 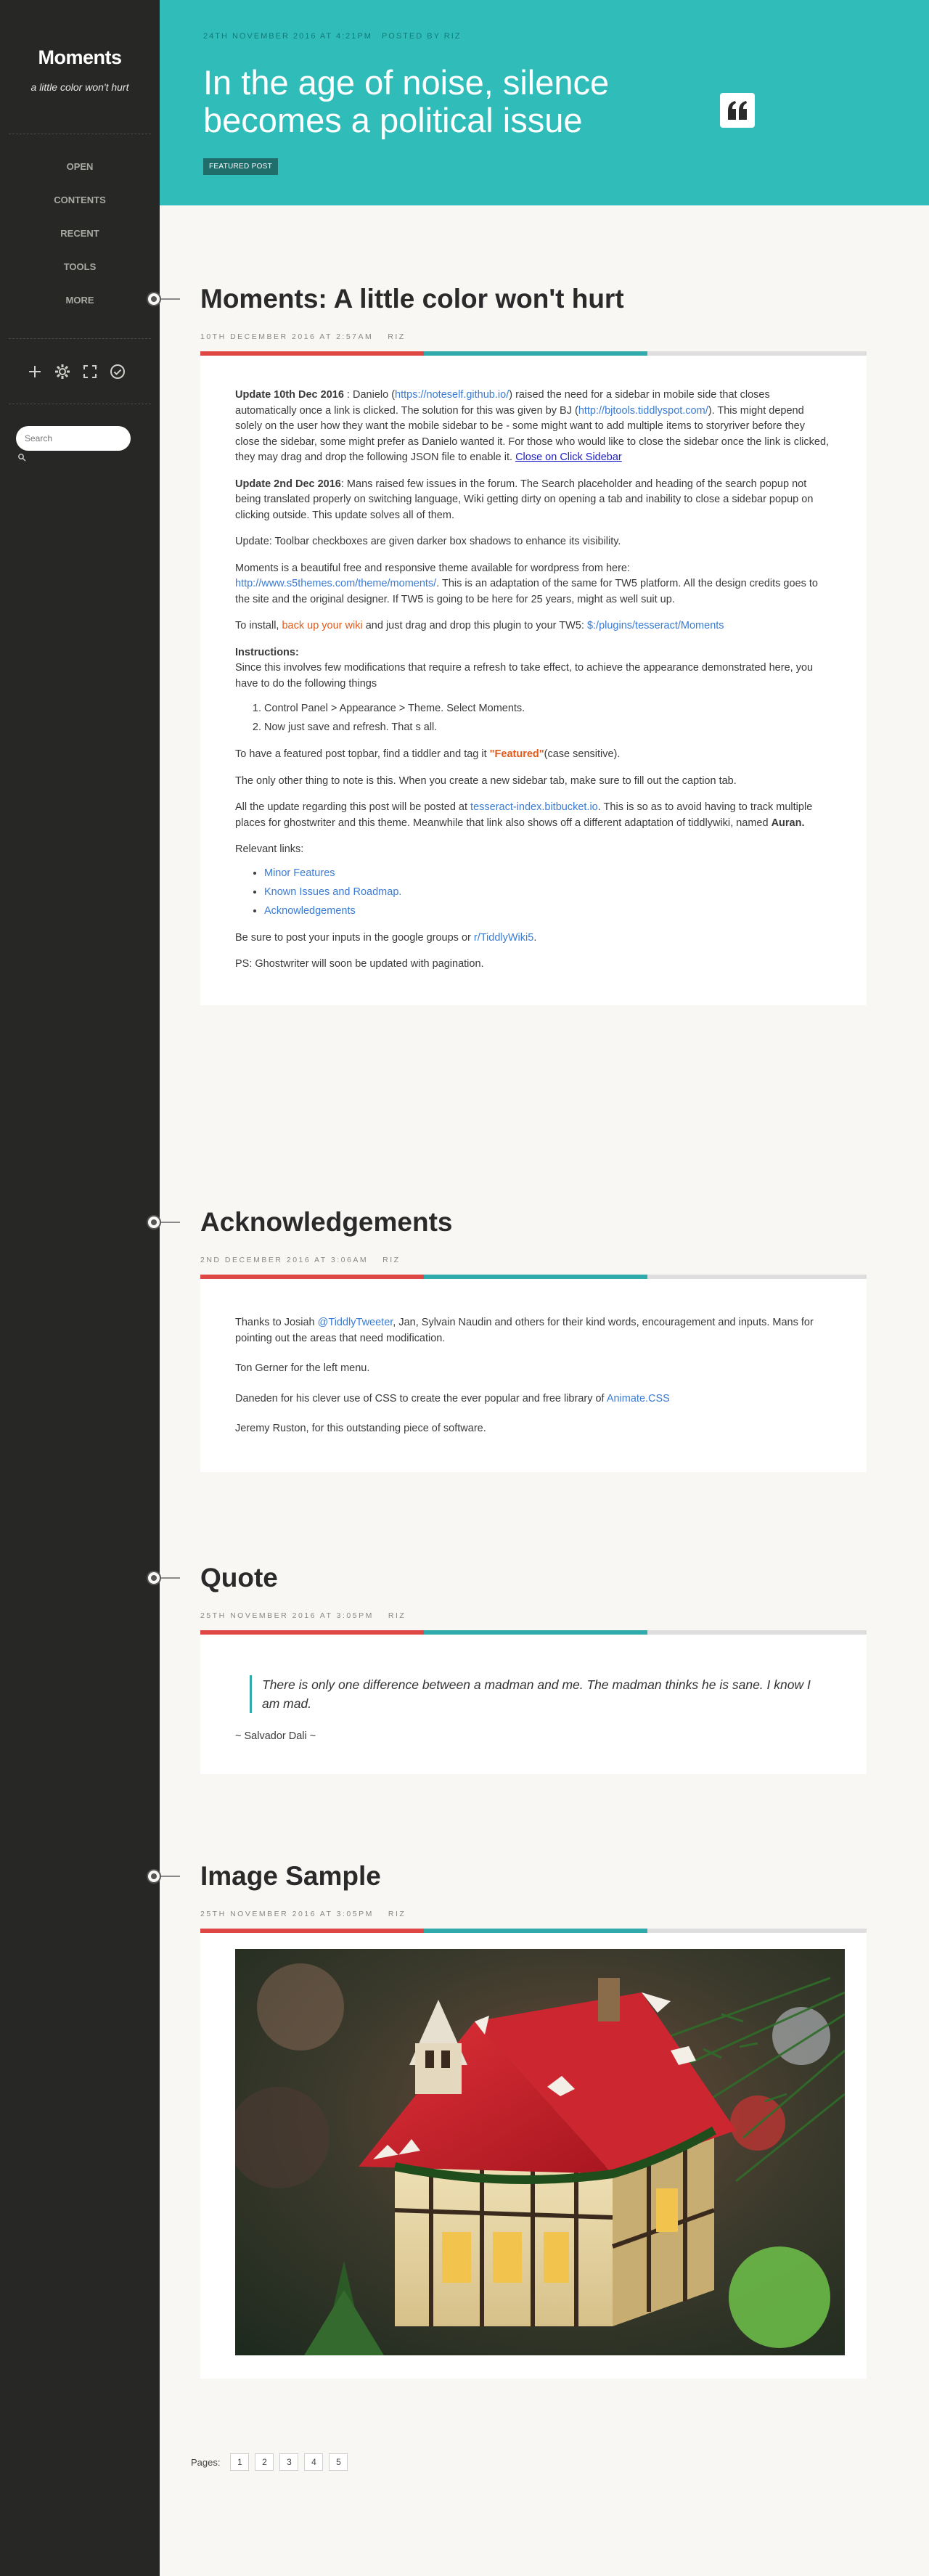 I want to click on link-tesseract-index: tesseract-index.bitbucket.io, so click(x=534, y=807).